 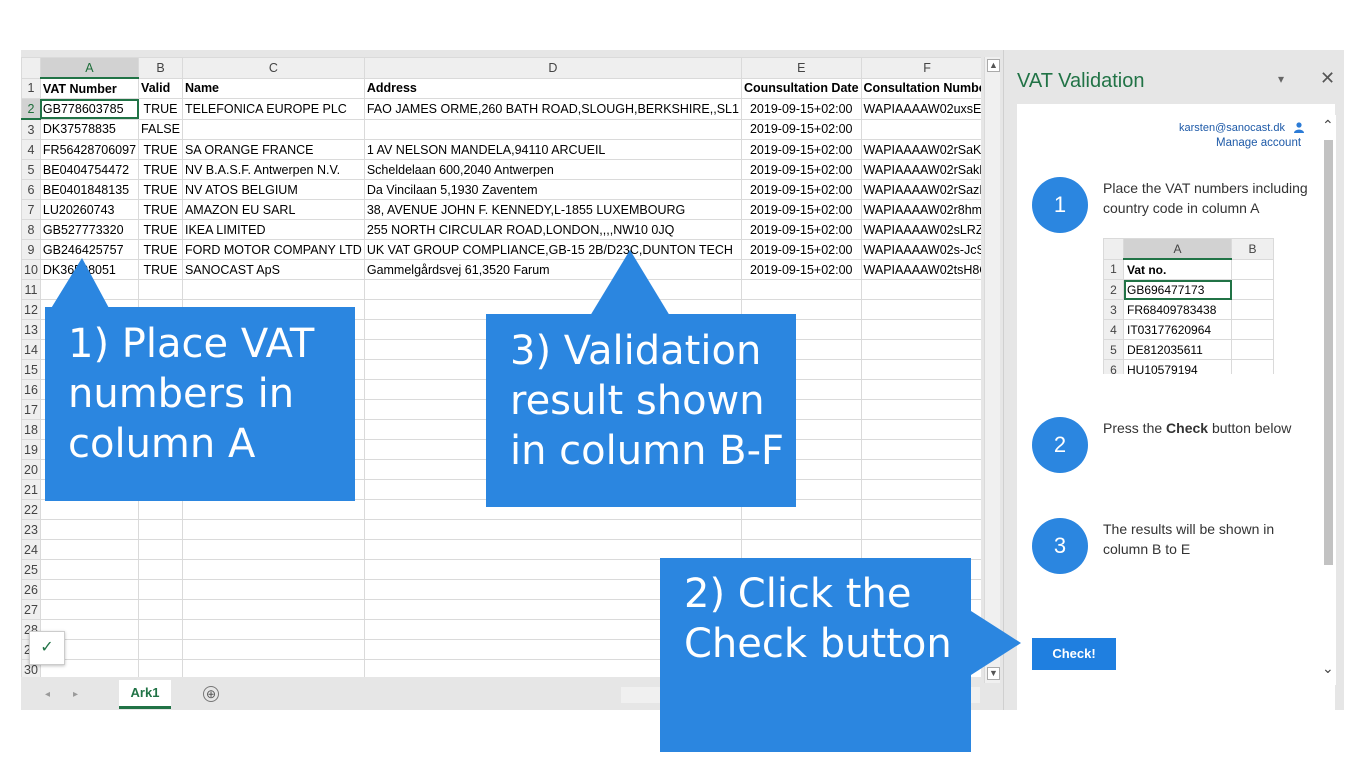 What do you see at coordinates (31, 469) in the screenshot?
I see `row-header: 20` at bounding box center [31, 469].